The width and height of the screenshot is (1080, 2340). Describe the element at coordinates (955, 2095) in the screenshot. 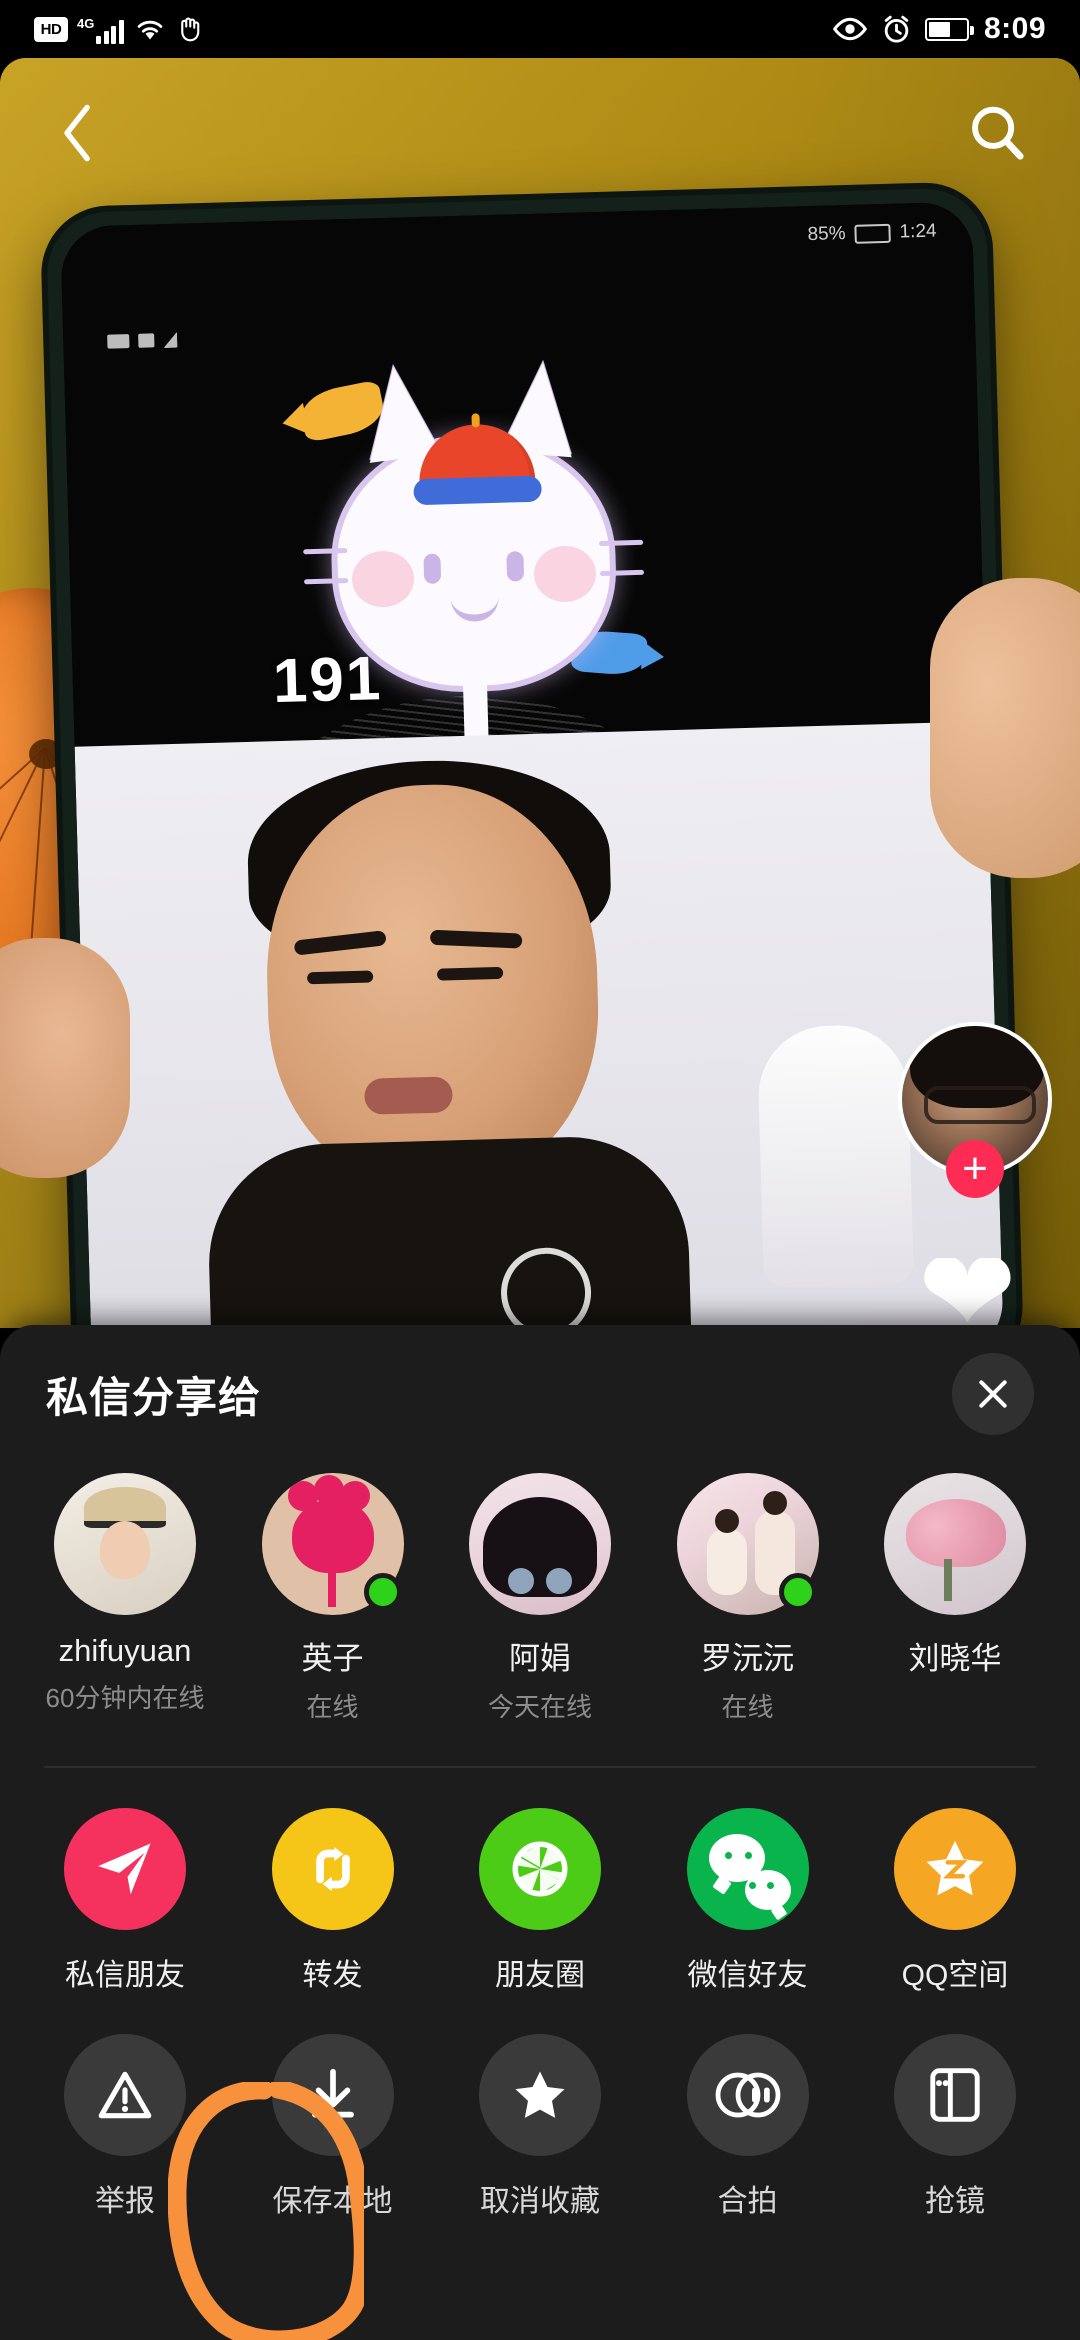

I see `react-phone-icon` at that location.